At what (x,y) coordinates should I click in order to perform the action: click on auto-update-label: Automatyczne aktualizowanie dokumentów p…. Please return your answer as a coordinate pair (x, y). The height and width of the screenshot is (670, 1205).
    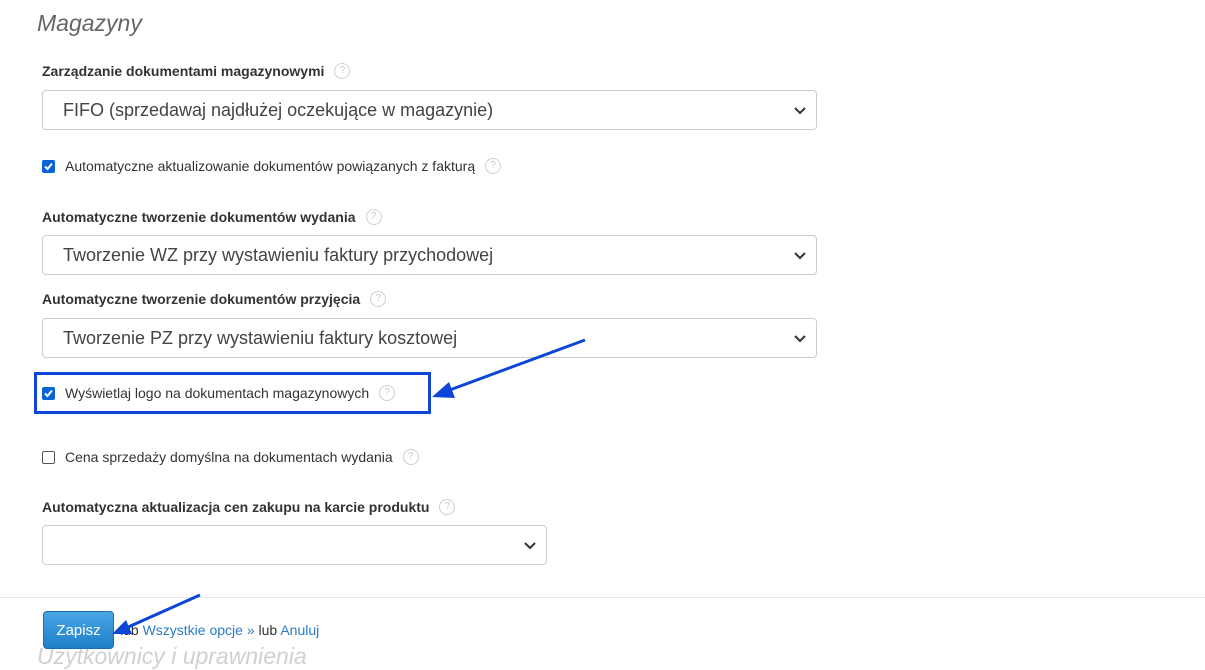
    Looking at the image, I should click on (270, 166).